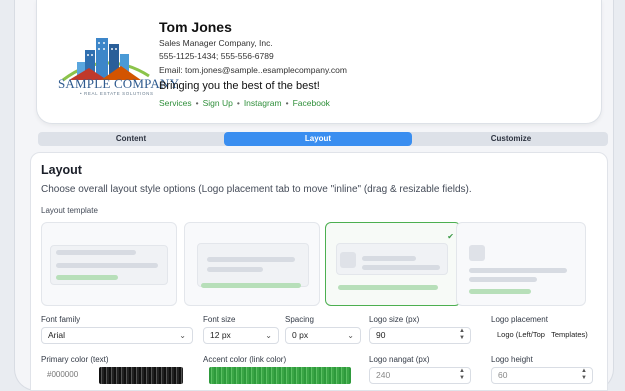 Image resolution: width=625 pixels, height=391 pixels. What do you see at coordinates (383, 375) in the screenshot?
I see `logo-margin-value: 240` at bounding box center [383, 375].